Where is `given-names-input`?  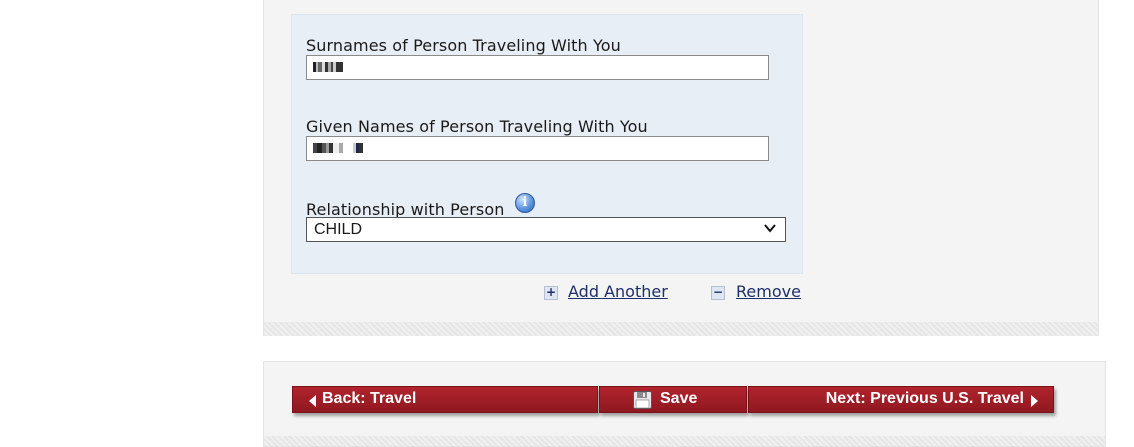 given-names-input is located at coordinates (537, 148).